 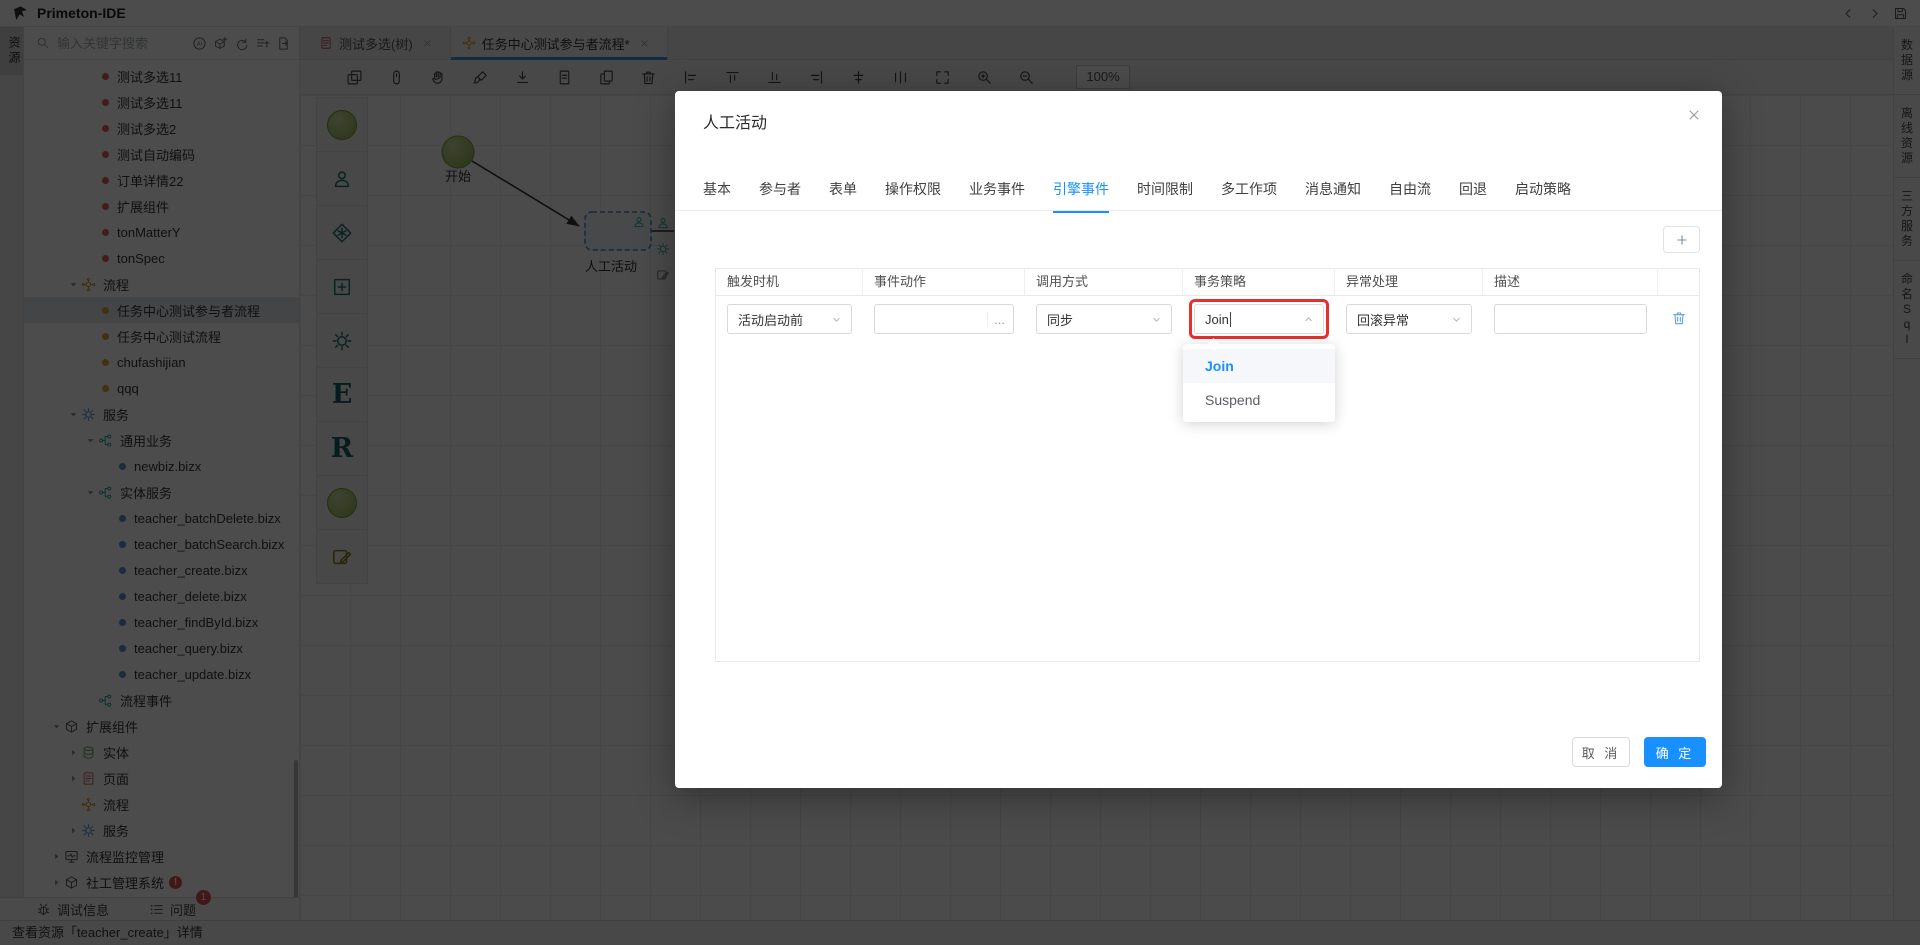 I want to click on dialog-title: 人工活动, so click(x=735, y=123).